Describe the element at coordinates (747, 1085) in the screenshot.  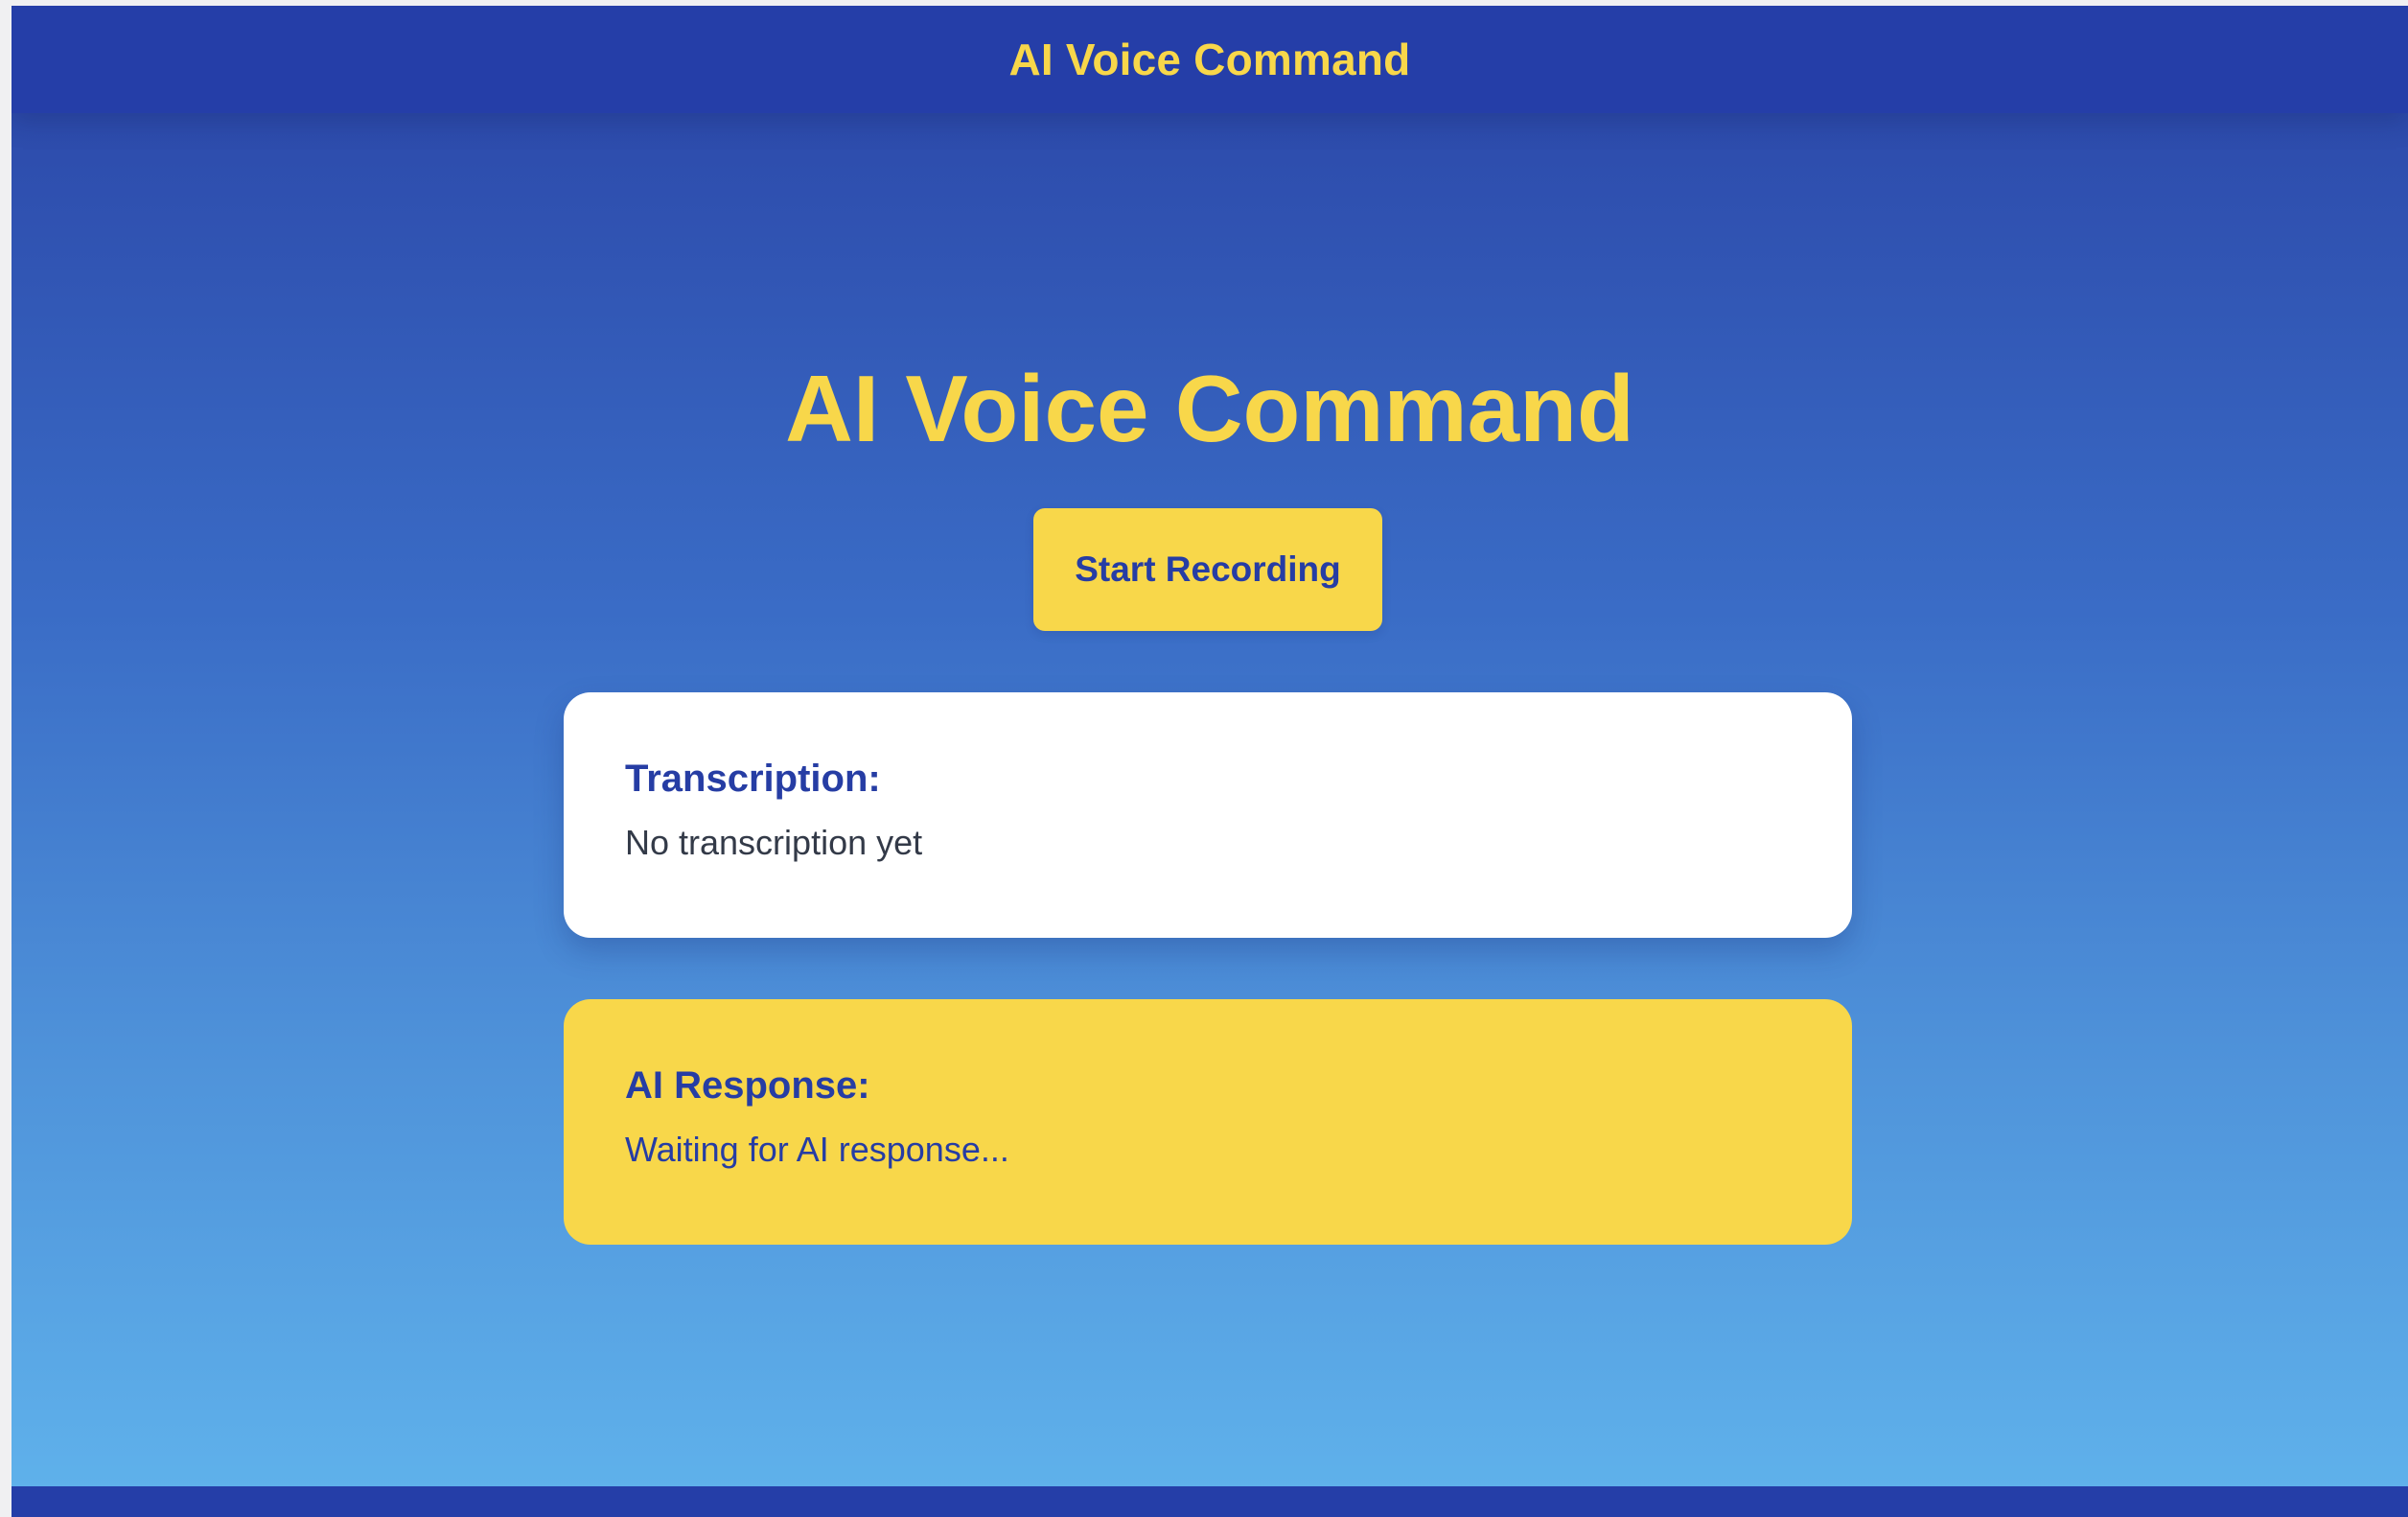
I see `ai-response-heading: AI Response:` at that location.